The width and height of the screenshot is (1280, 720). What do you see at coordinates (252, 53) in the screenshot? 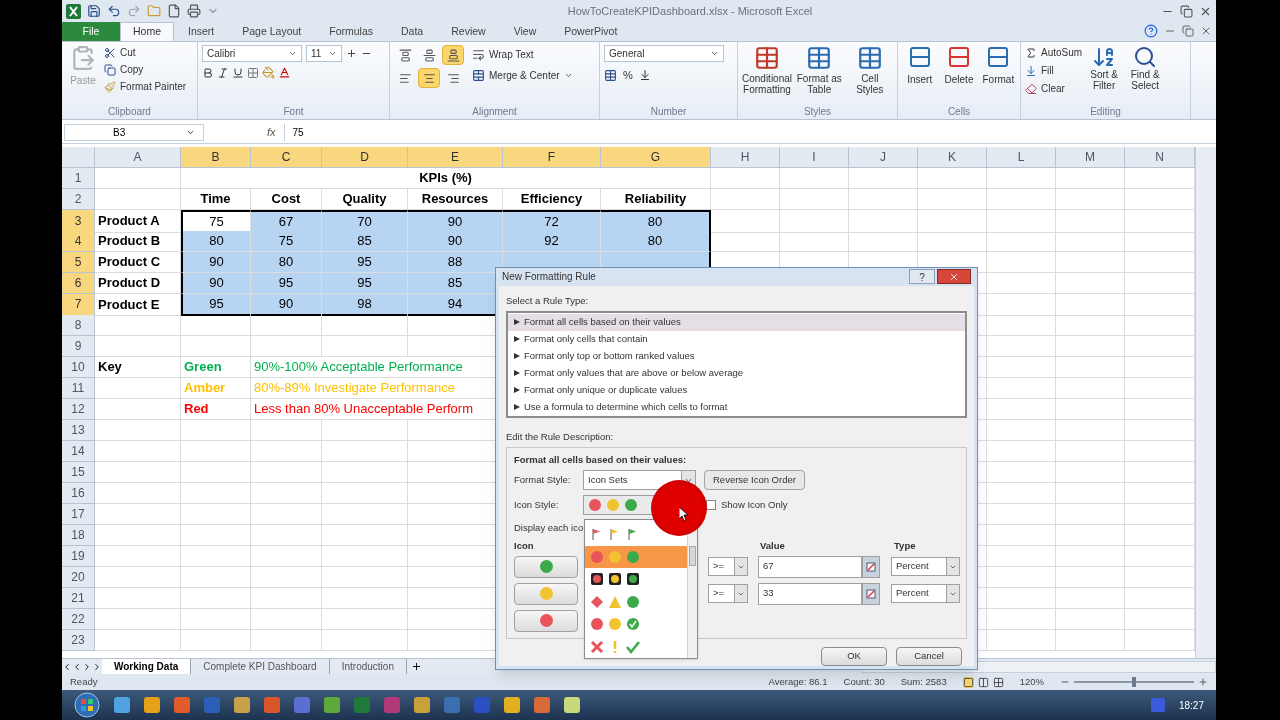
I see `font-family-field: Calibri` at bounding box center [252, 53].